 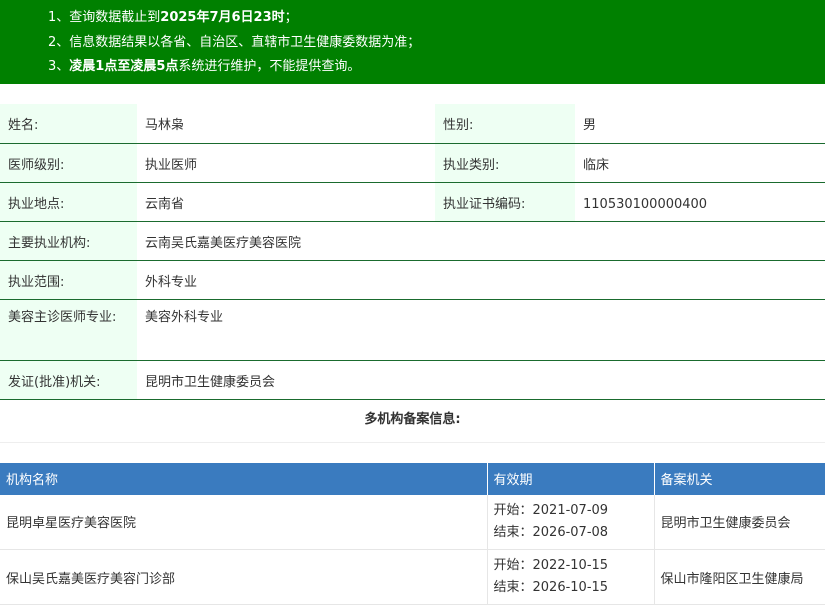 What do you see at coordinates (412, 330) in the screenshot?
I see `info-row-cosmetic: 美容主诊医师专业: 美容外科专业` at bounding box center [412, 330].